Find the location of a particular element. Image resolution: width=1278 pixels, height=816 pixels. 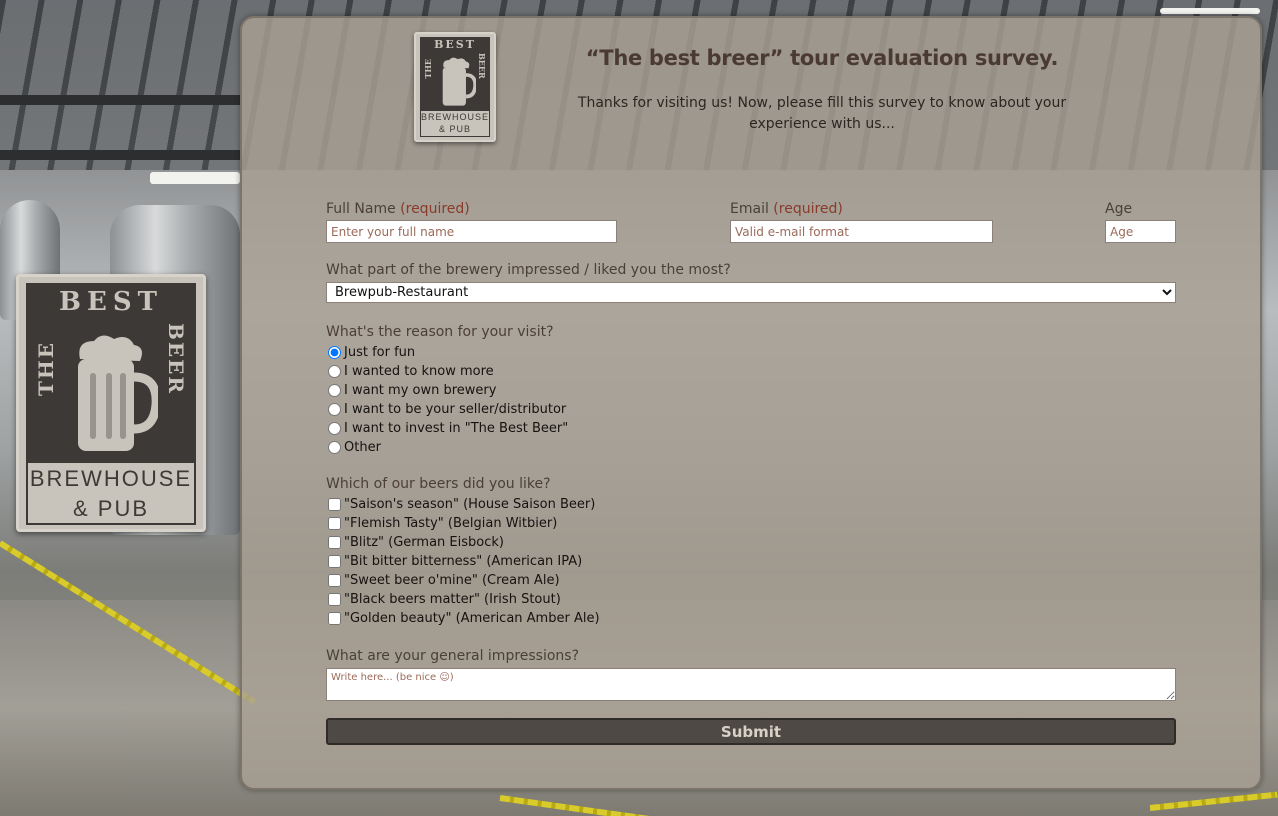

visit-reason-option: I want to invest in "The Best Beer" is located at coordinates (447, 428).